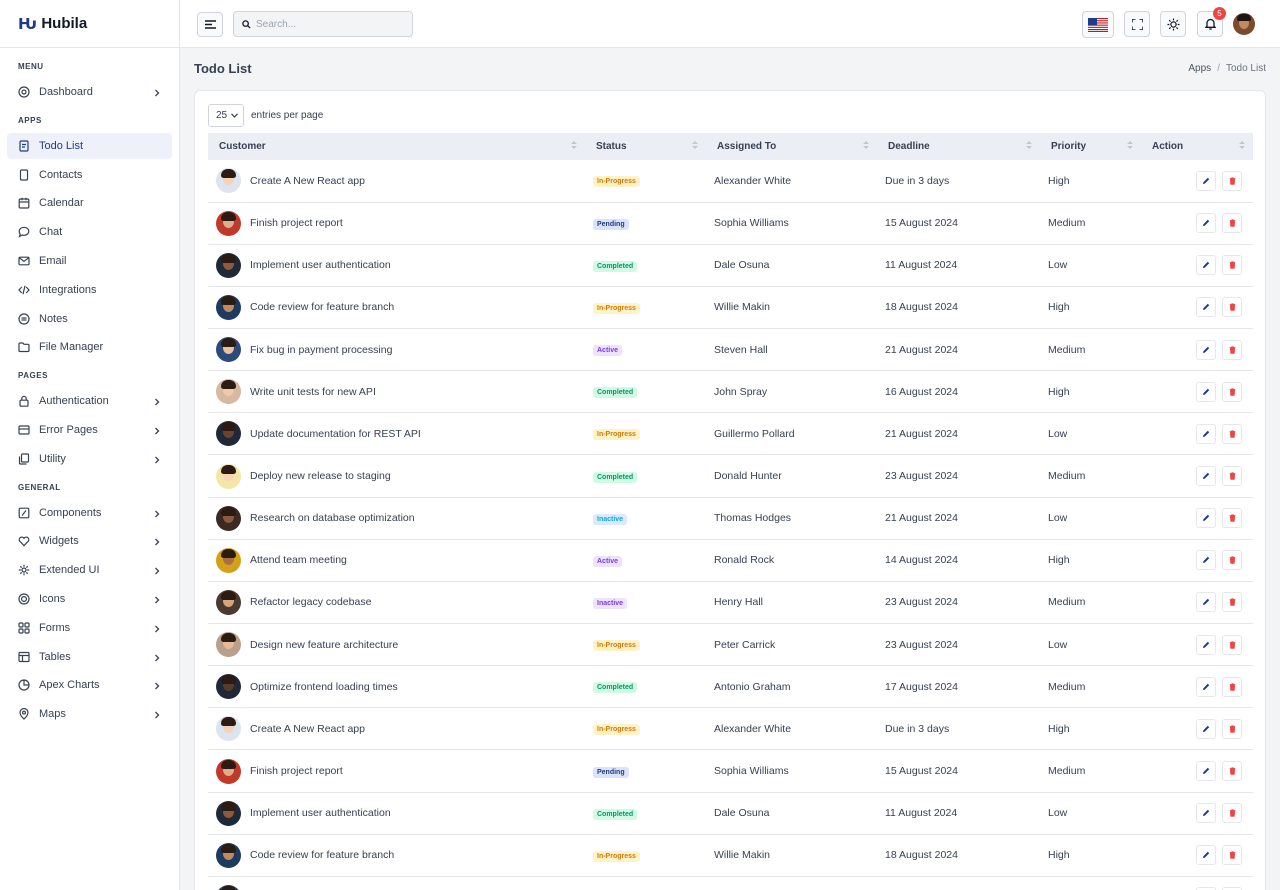 The width and height of the screenshot is (1280, 890). Describe the element at coordinates (89, 24) in the screenshot. I see `brand: Ƕ Hubila` at that location.